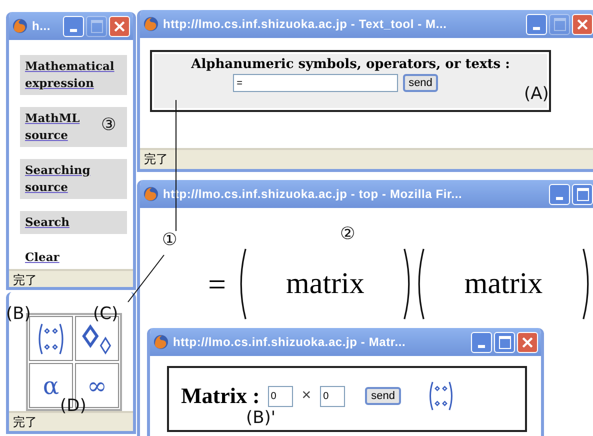  I want to click on menu-link: Clear, so click(73, 257).